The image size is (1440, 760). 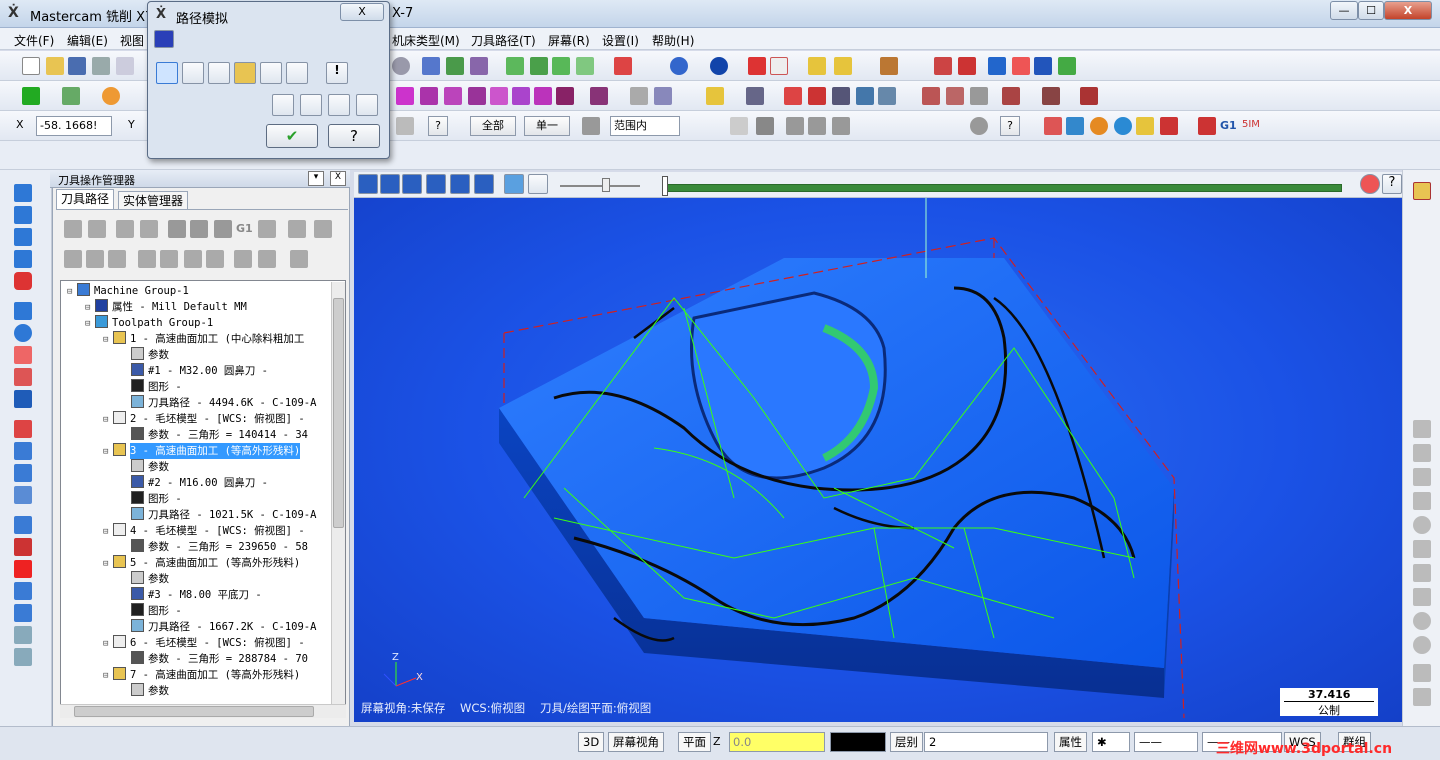 I want to click on post-icon, so click(x=1145, y=126).